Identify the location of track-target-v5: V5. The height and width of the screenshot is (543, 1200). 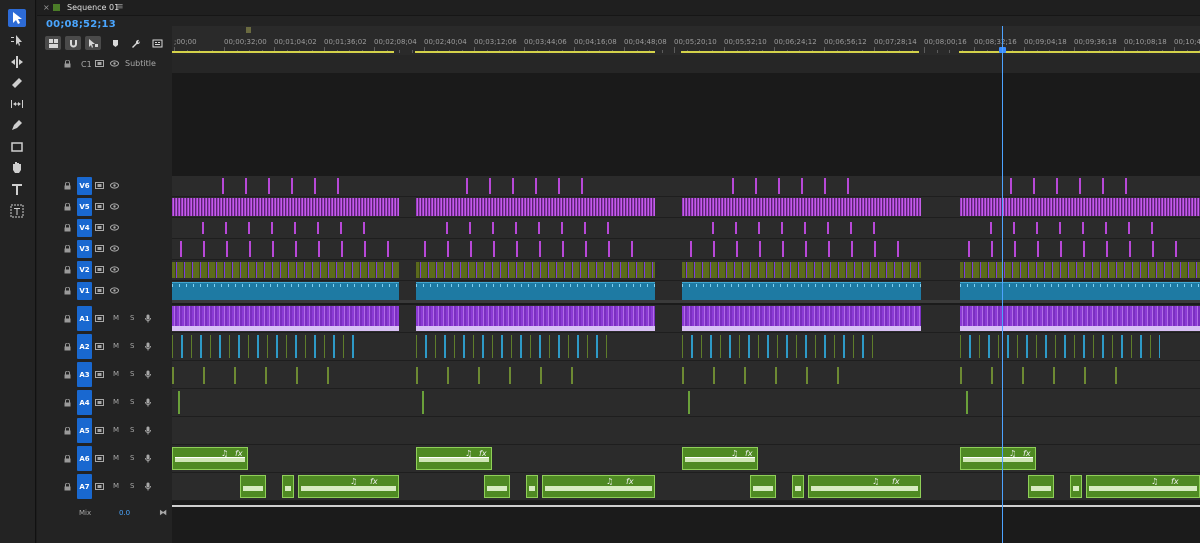
(84, 207).